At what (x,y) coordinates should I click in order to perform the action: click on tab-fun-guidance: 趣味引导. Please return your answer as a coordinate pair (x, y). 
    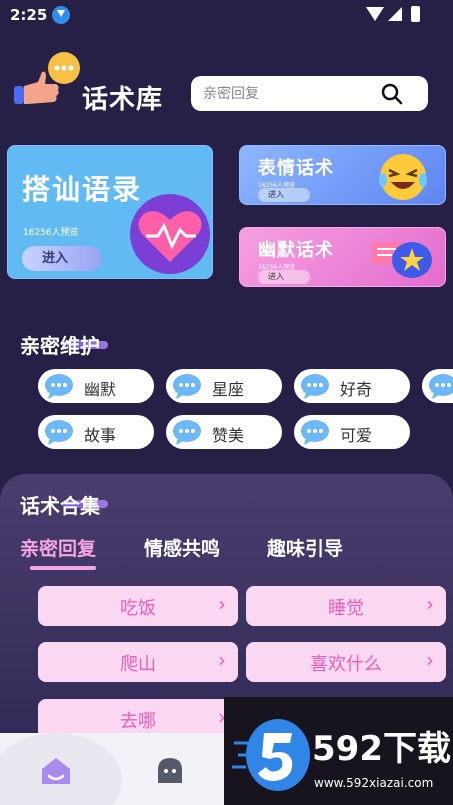
    Looking at the image, I should click on (305, 547).